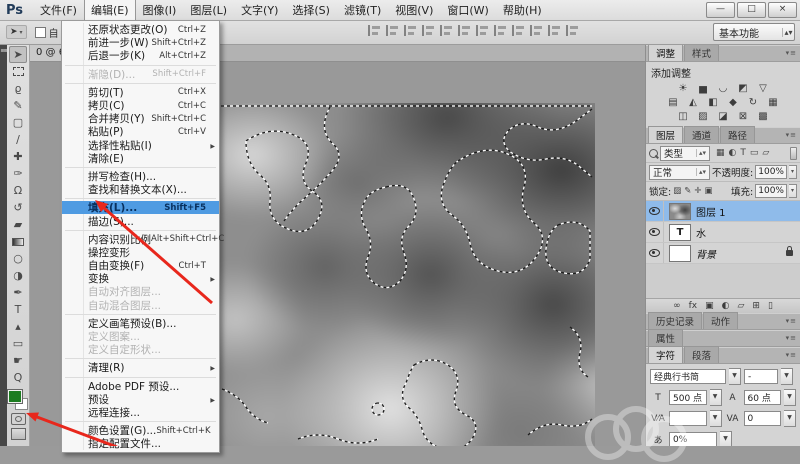  Describe the element at coordinates (4, 245) in the screenshot. I see `collapsed-dock-strip: ▪▪` at that location.